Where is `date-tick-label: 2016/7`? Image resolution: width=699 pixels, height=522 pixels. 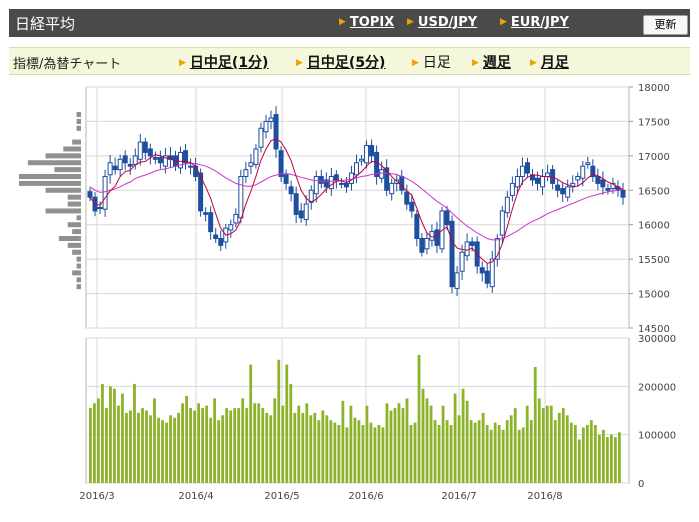
date-tick-label: 2016/7 is located at coordinates (458, 496).